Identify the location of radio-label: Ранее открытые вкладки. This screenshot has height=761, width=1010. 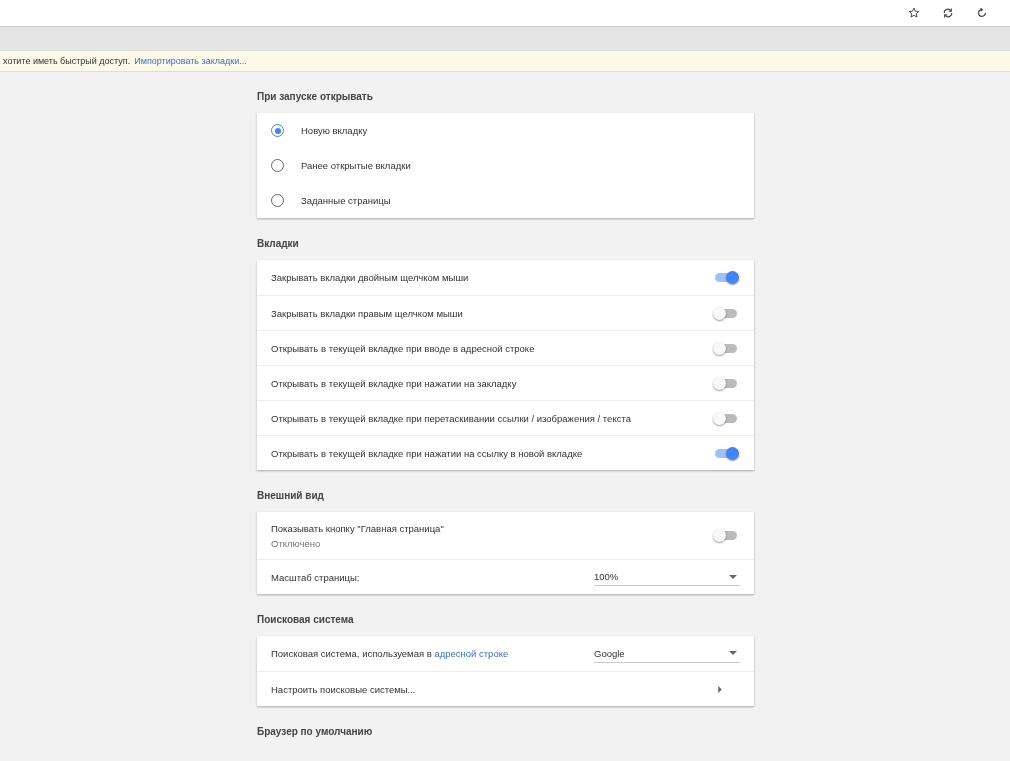
(356, 165).